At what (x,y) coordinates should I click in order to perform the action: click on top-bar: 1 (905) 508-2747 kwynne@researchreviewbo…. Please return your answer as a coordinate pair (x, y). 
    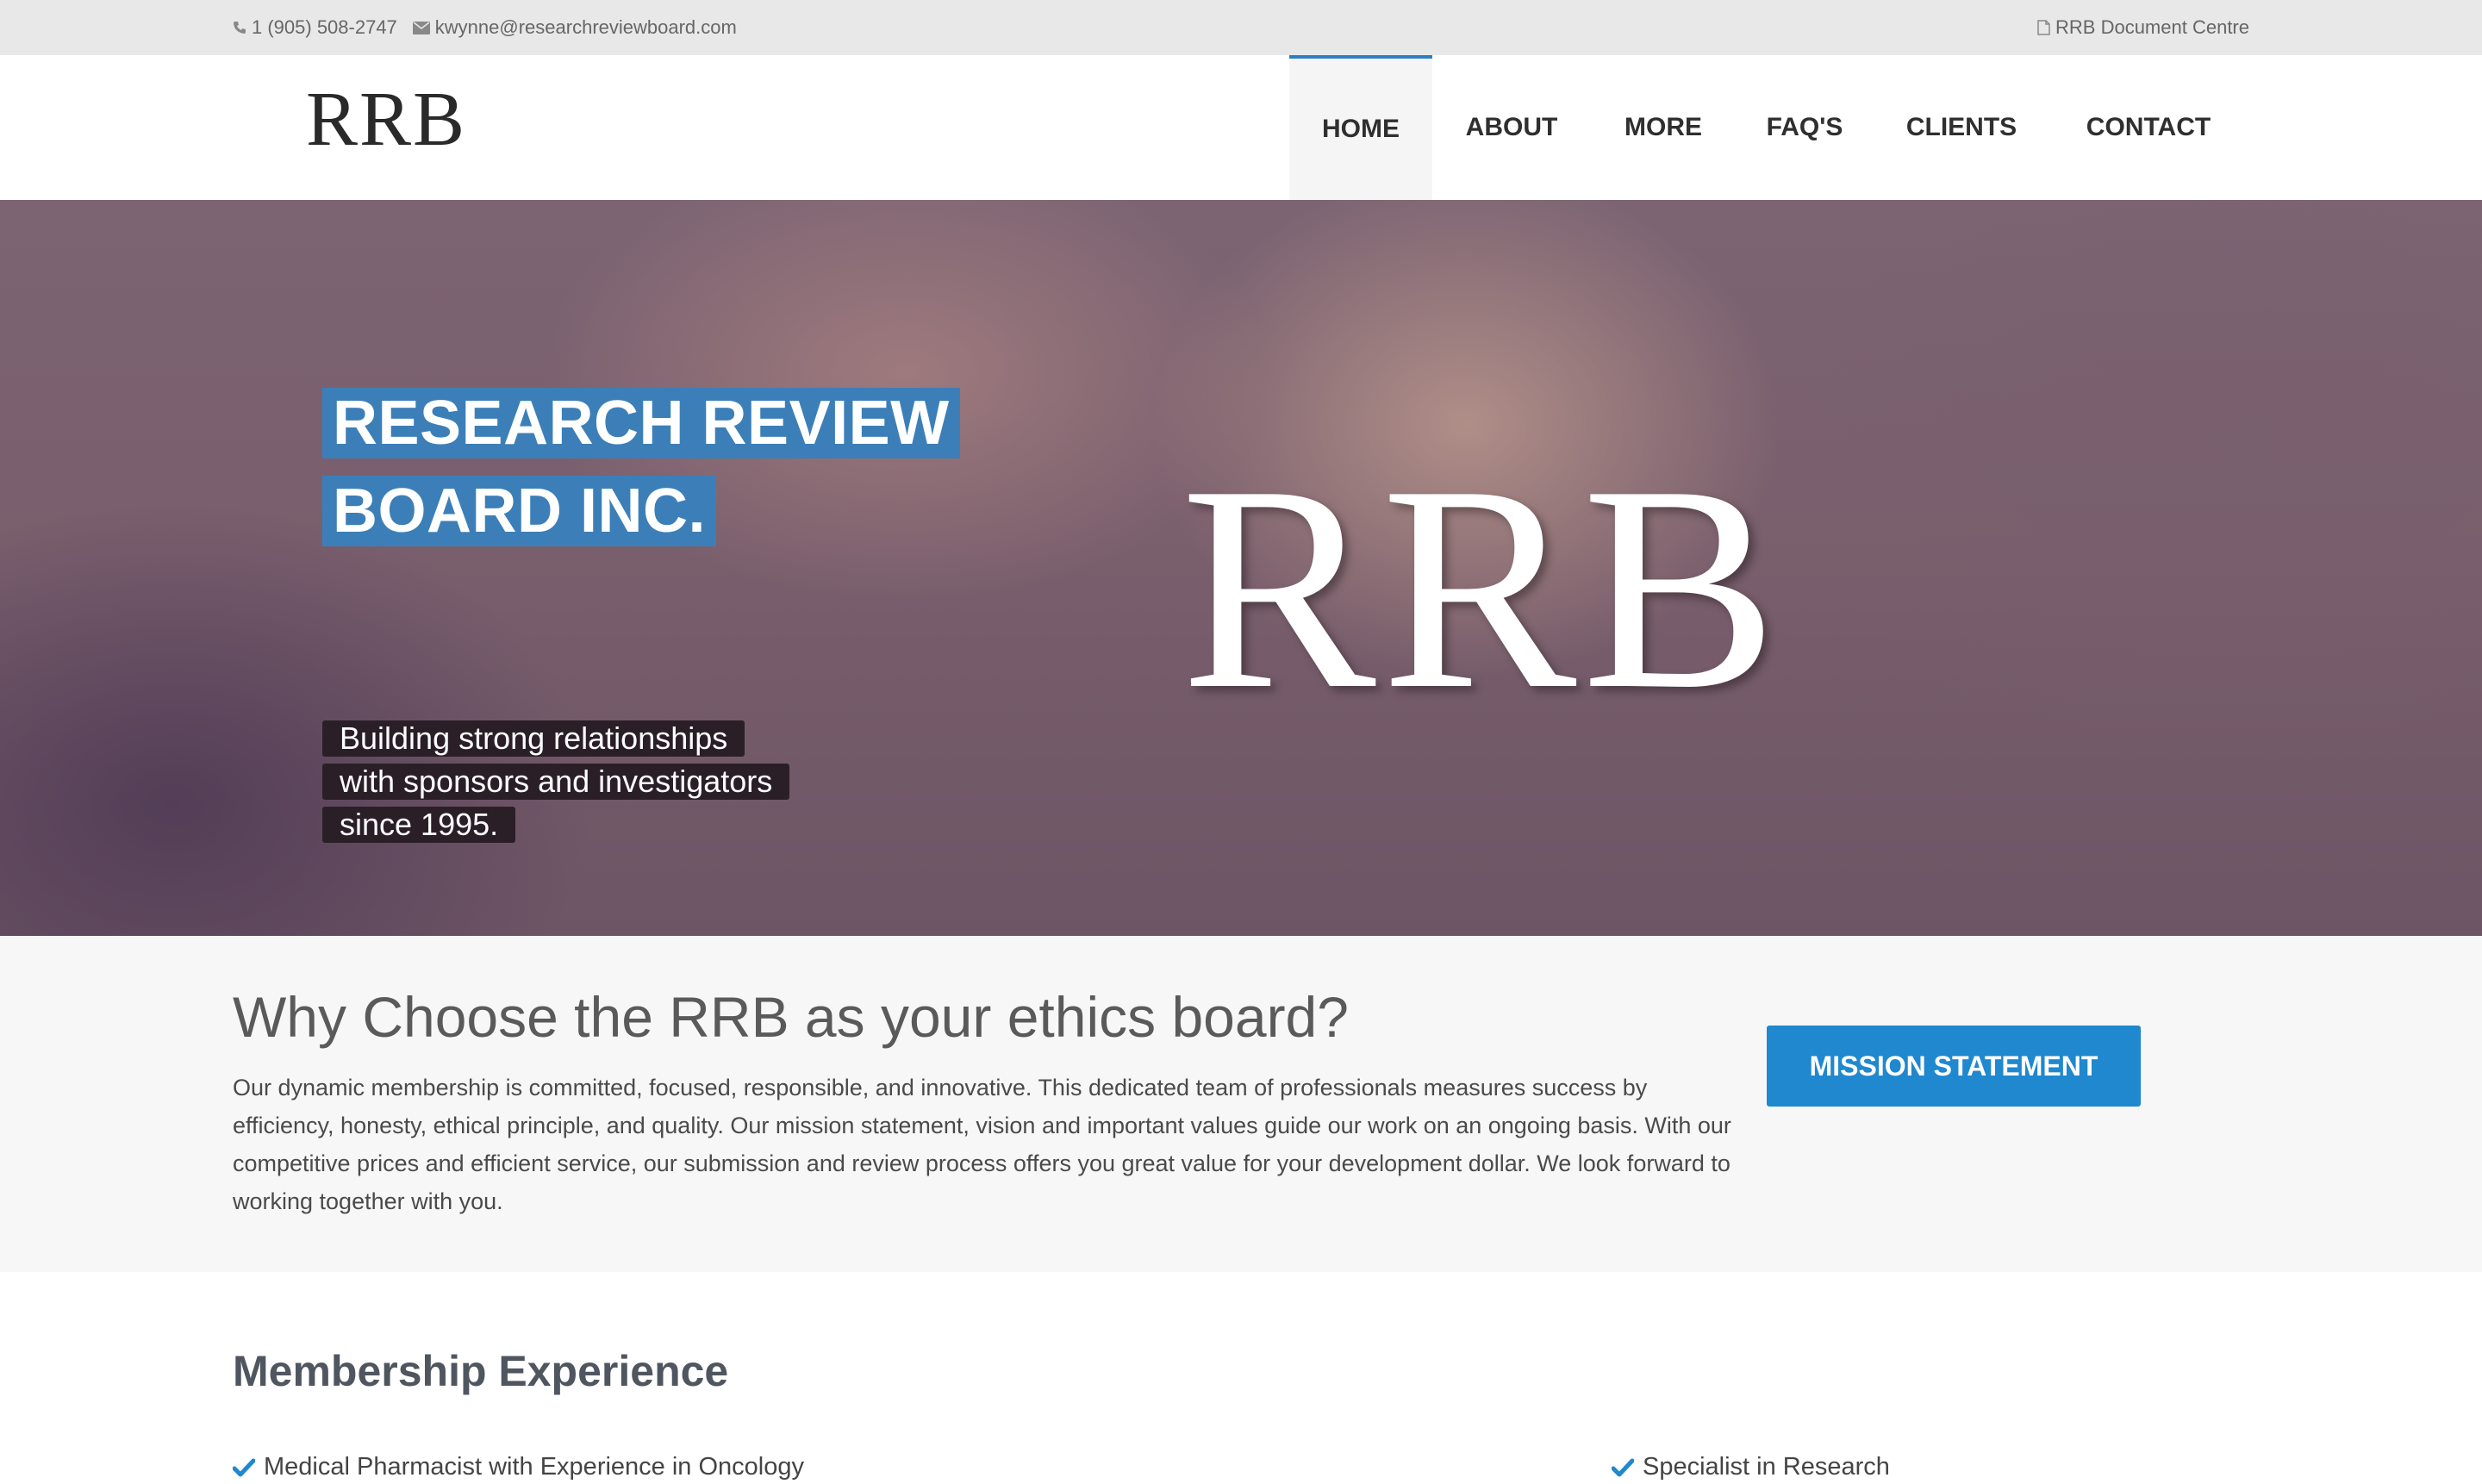
    Looking at the image, I should click on (1241, 28).